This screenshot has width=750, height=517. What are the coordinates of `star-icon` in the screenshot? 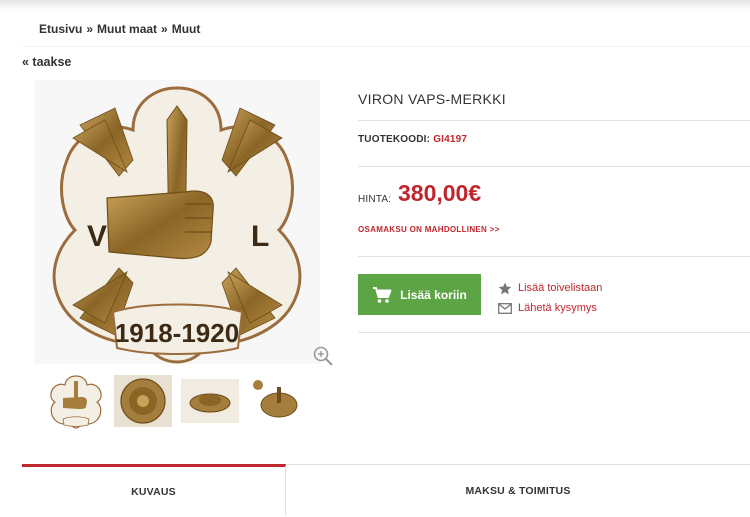 It's located at (505, 288).